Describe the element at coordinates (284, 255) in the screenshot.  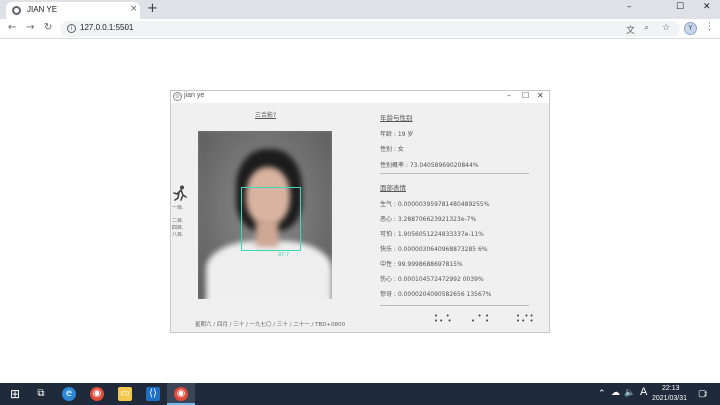
I see `face-confidence-label: 97.7` at that location.